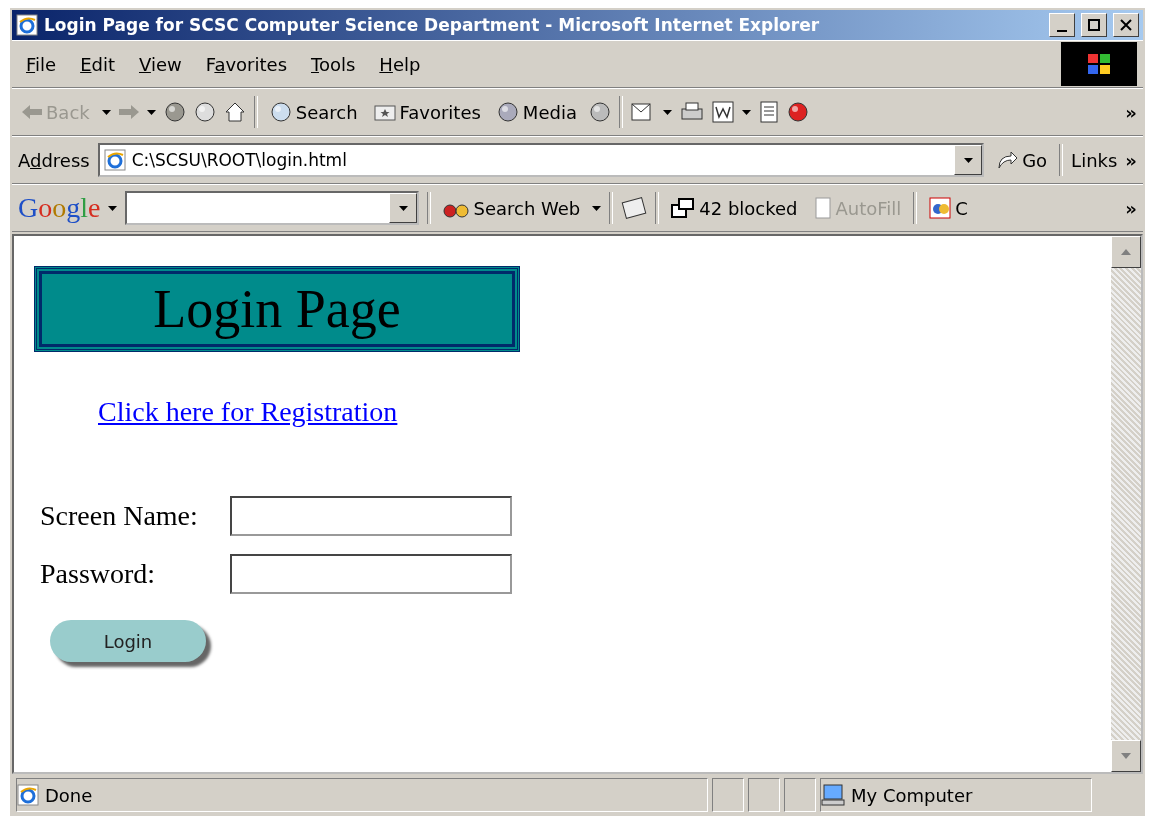 The width and height of the screenshot is (1151, 816). I want to click on maximize-icon, so click(1094, 25).